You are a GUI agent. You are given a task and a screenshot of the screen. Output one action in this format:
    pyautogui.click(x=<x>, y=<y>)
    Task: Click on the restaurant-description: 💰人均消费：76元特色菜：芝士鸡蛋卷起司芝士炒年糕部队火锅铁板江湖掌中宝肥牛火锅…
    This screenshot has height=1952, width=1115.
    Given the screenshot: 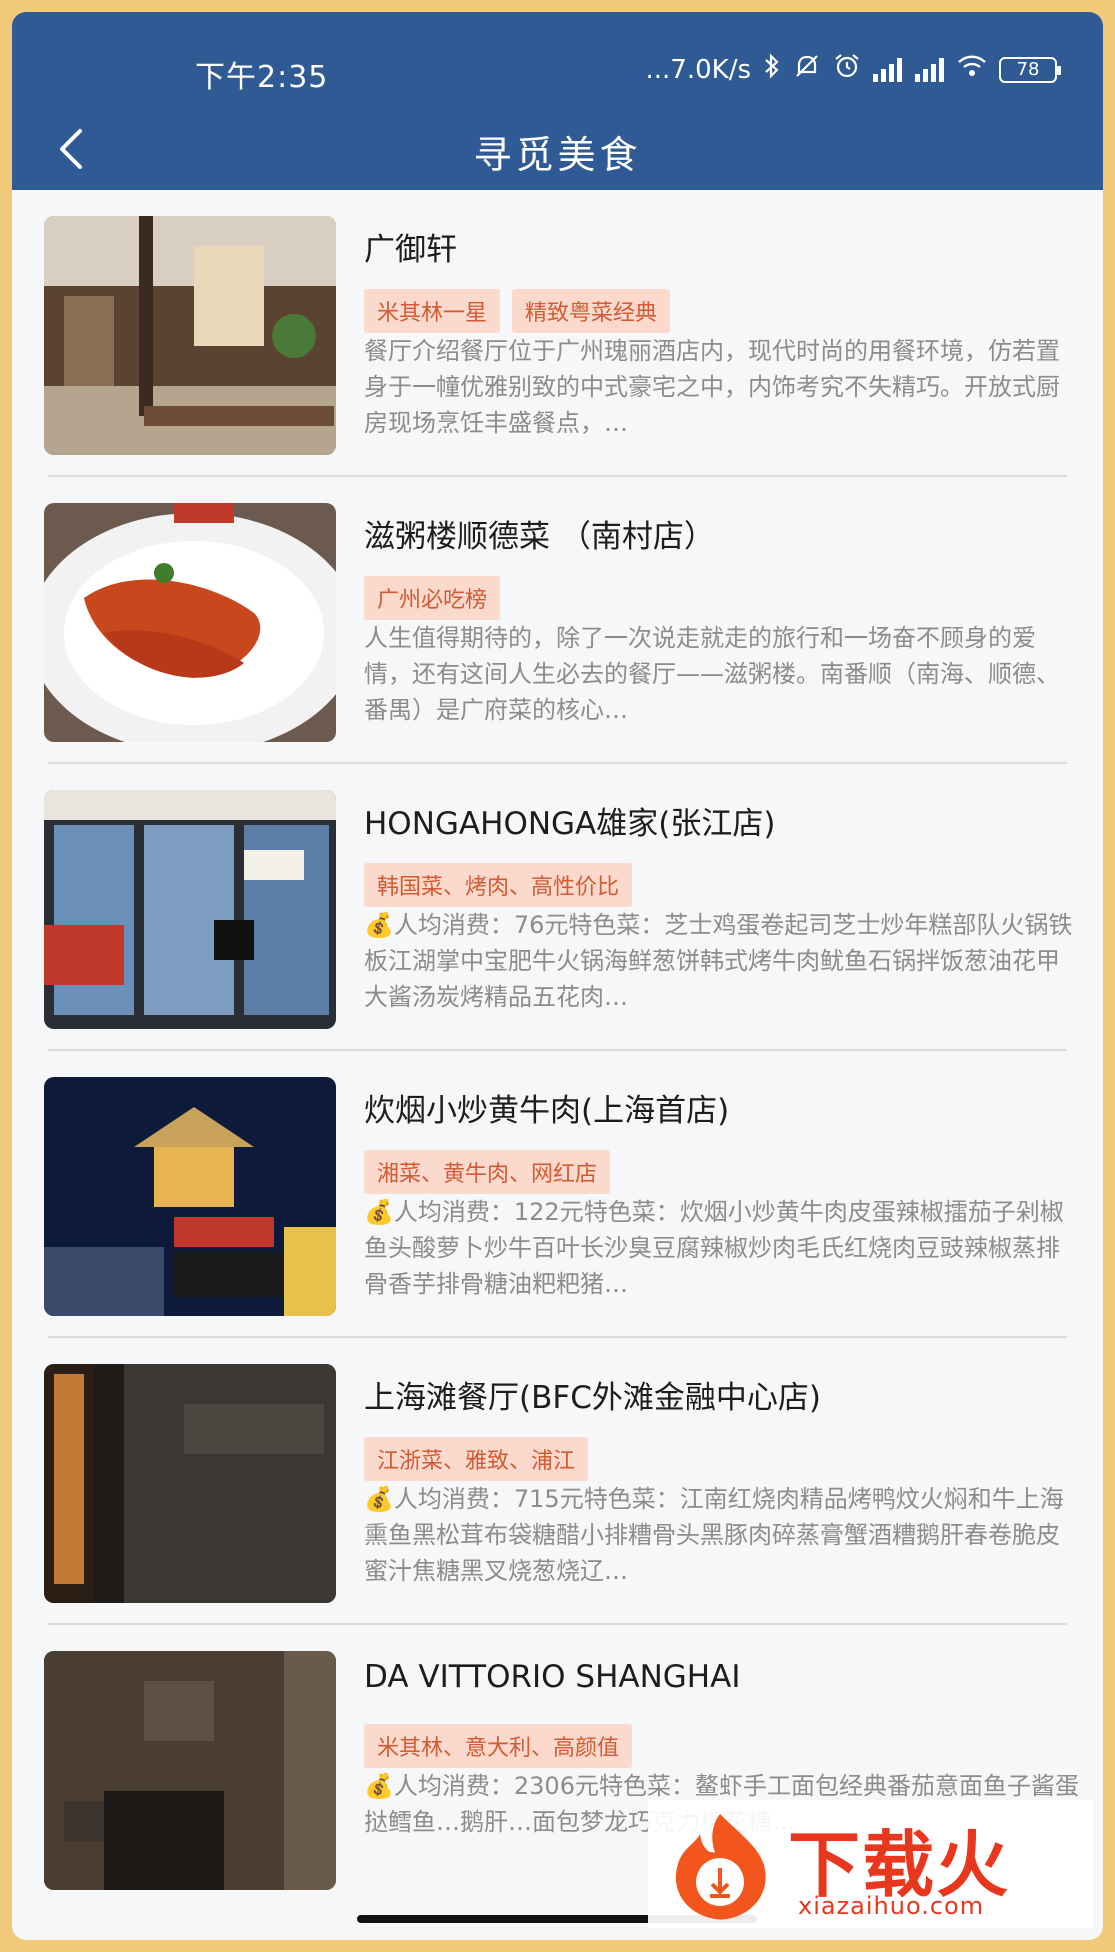 What is the action you would take?
    pyautogui.click(x=718, y=961)
    